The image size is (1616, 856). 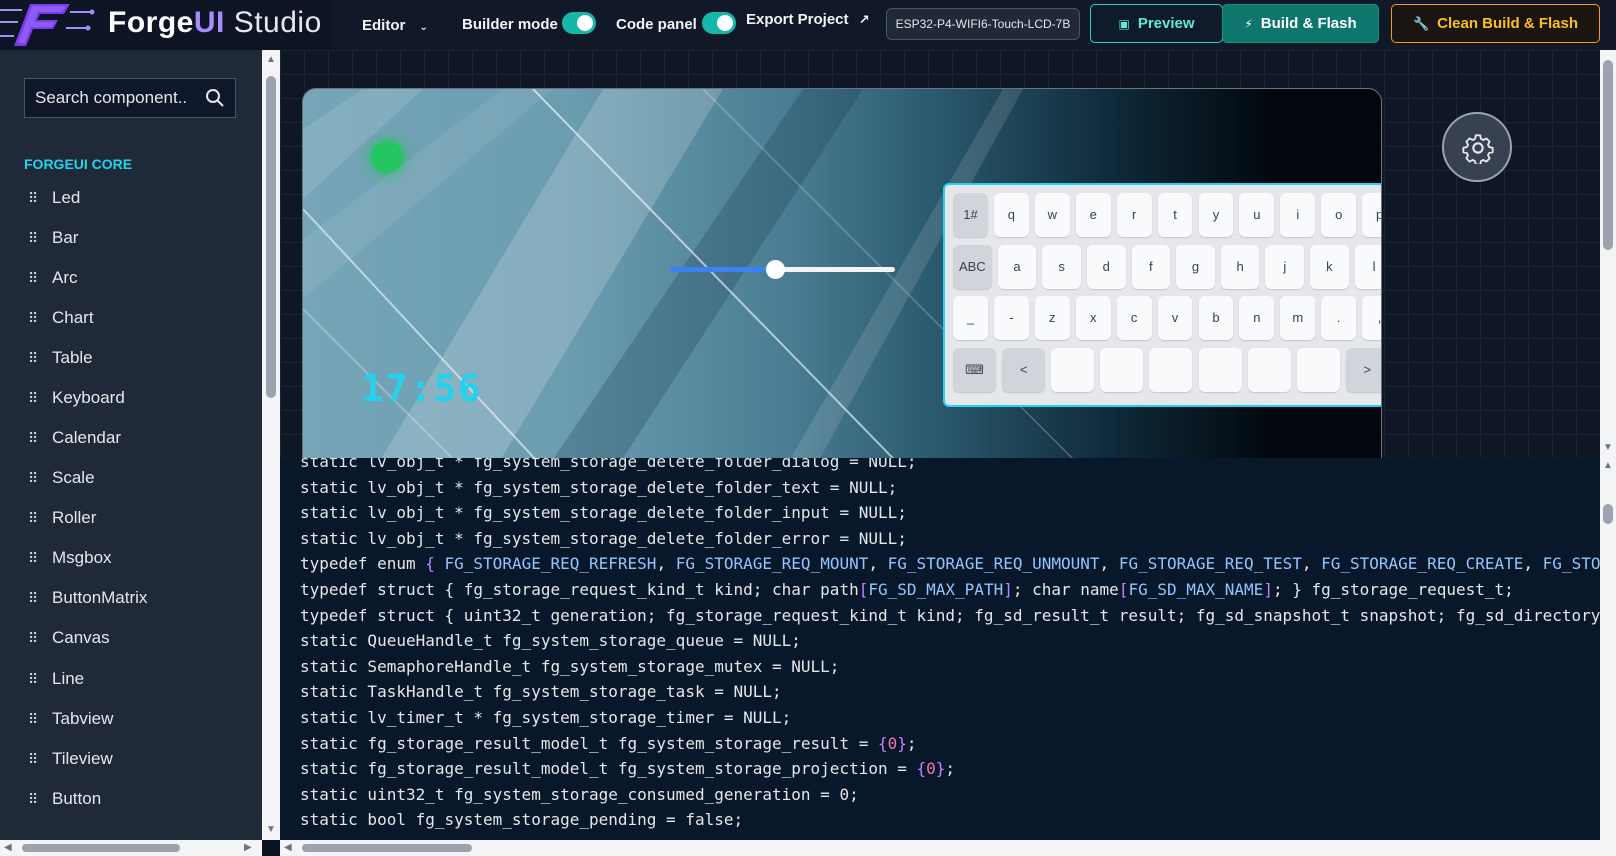 What do you see at coordinates (719, 23) in the screenshot?
I see `code-panel-toggle` at bounding box center [719, 23].